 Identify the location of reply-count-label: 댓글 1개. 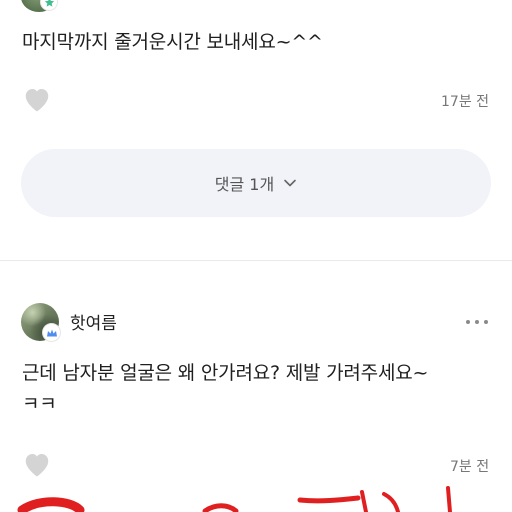
(244, 184).